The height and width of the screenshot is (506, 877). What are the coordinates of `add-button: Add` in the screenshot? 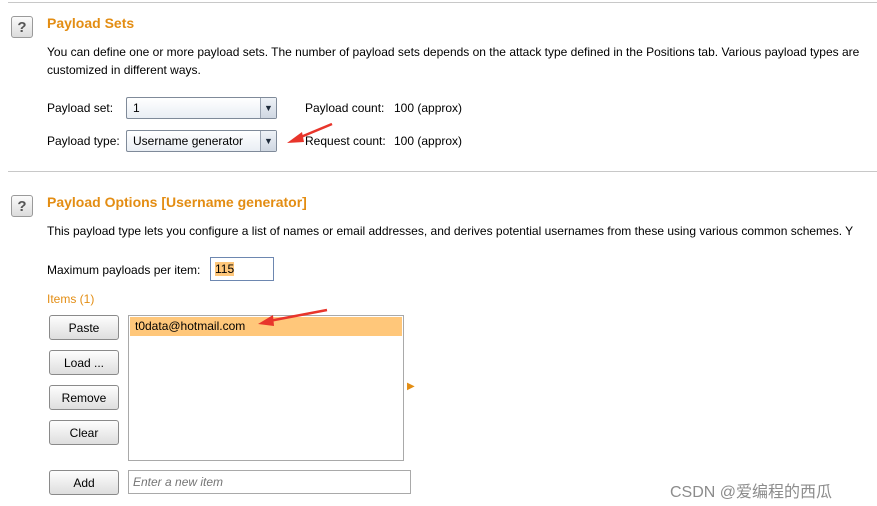 It's located at (84, 482).